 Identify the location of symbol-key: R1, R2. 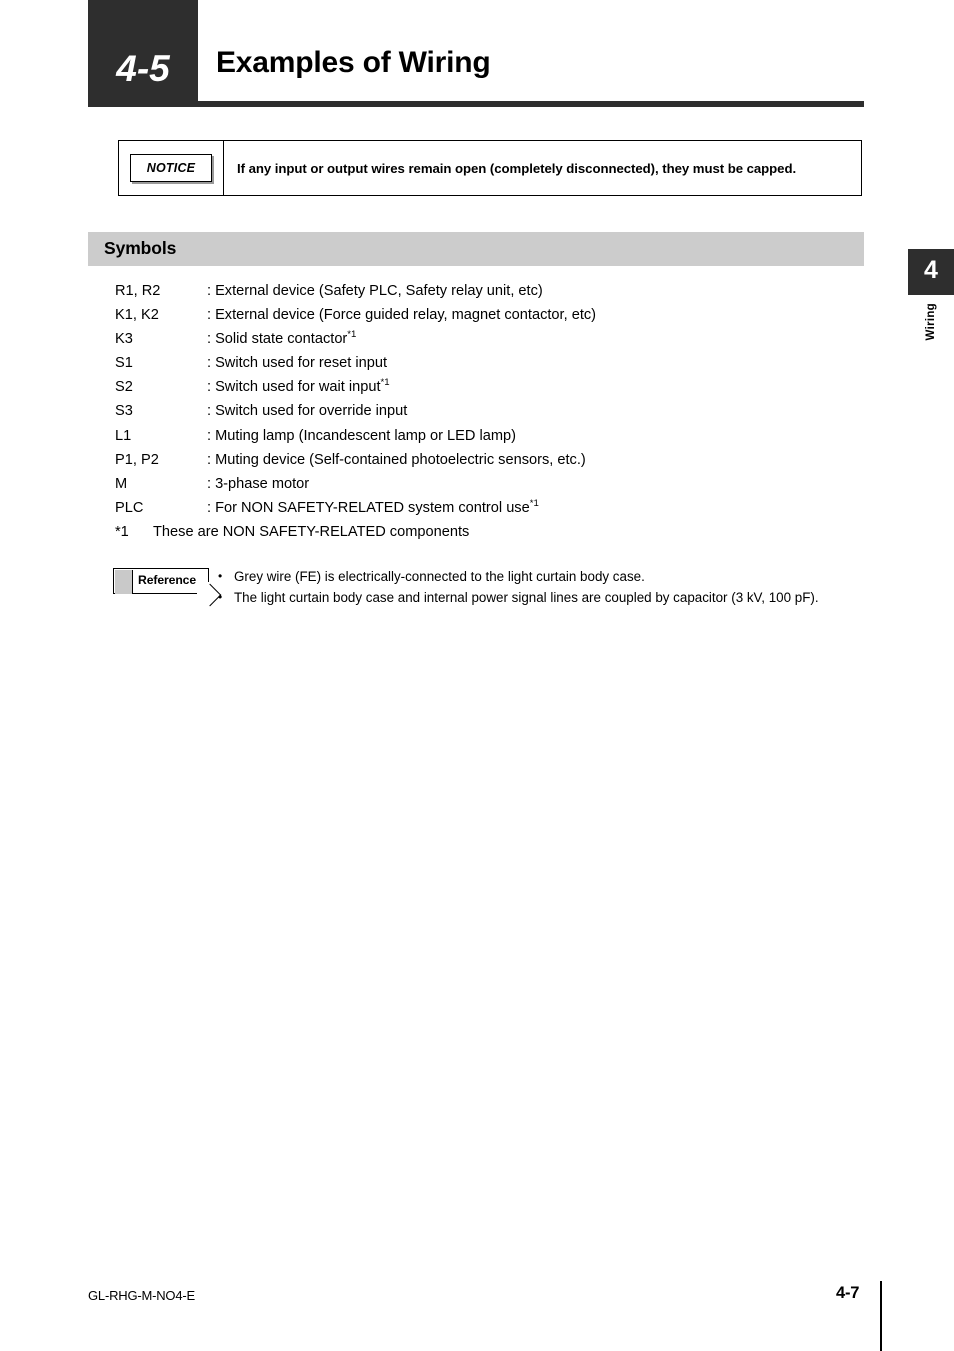
(138, 291).